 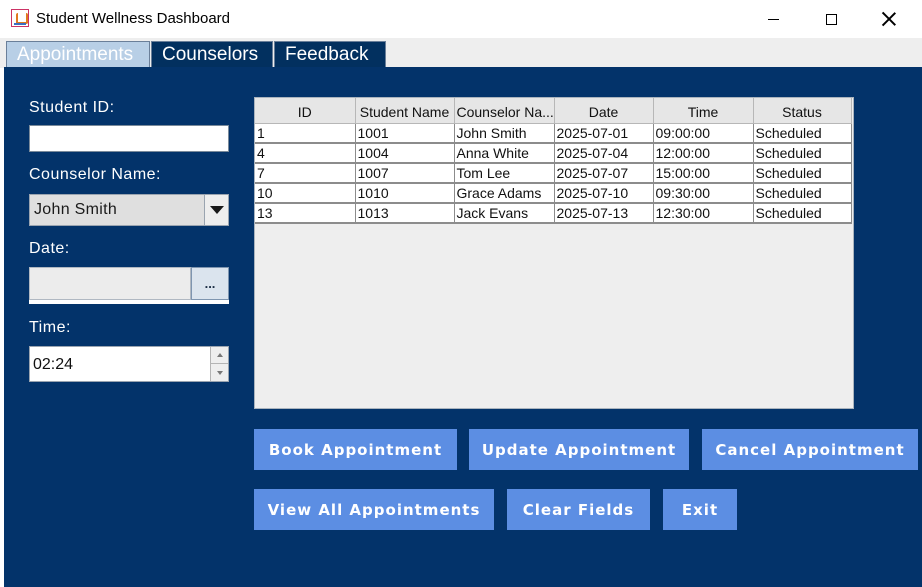 I want to click on column-header-student-name: Student Name, so click(x=405, y=111).